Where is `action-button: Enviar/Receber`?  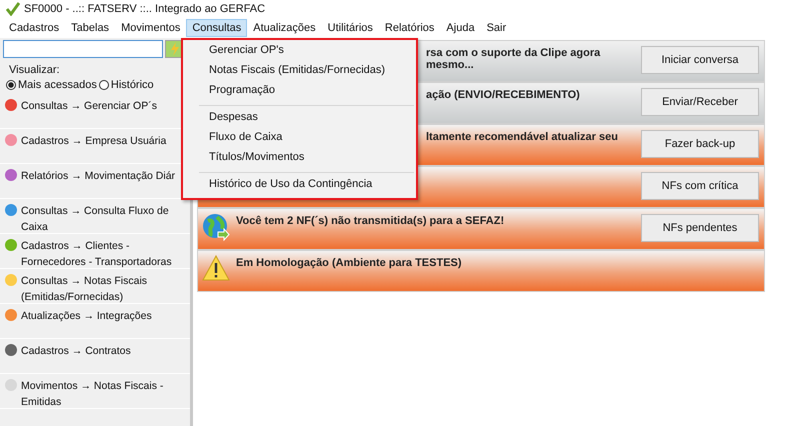
action-button: Enviar/Receber is located at coordinates (700, 102).